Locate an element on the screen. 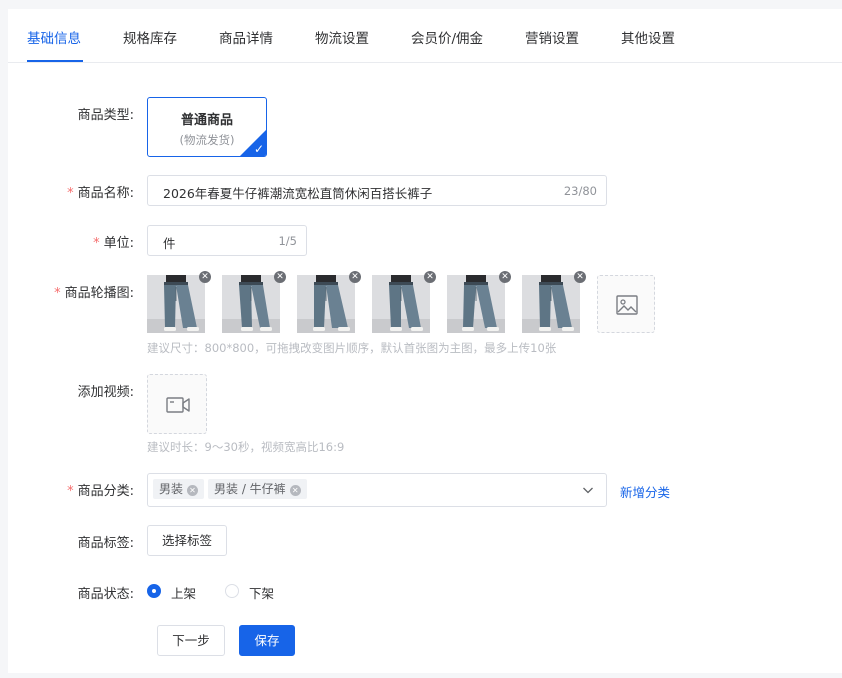 The width and height of the screenshot is (842, 678). chevron-down-icon is located at coordinates (588, 490).